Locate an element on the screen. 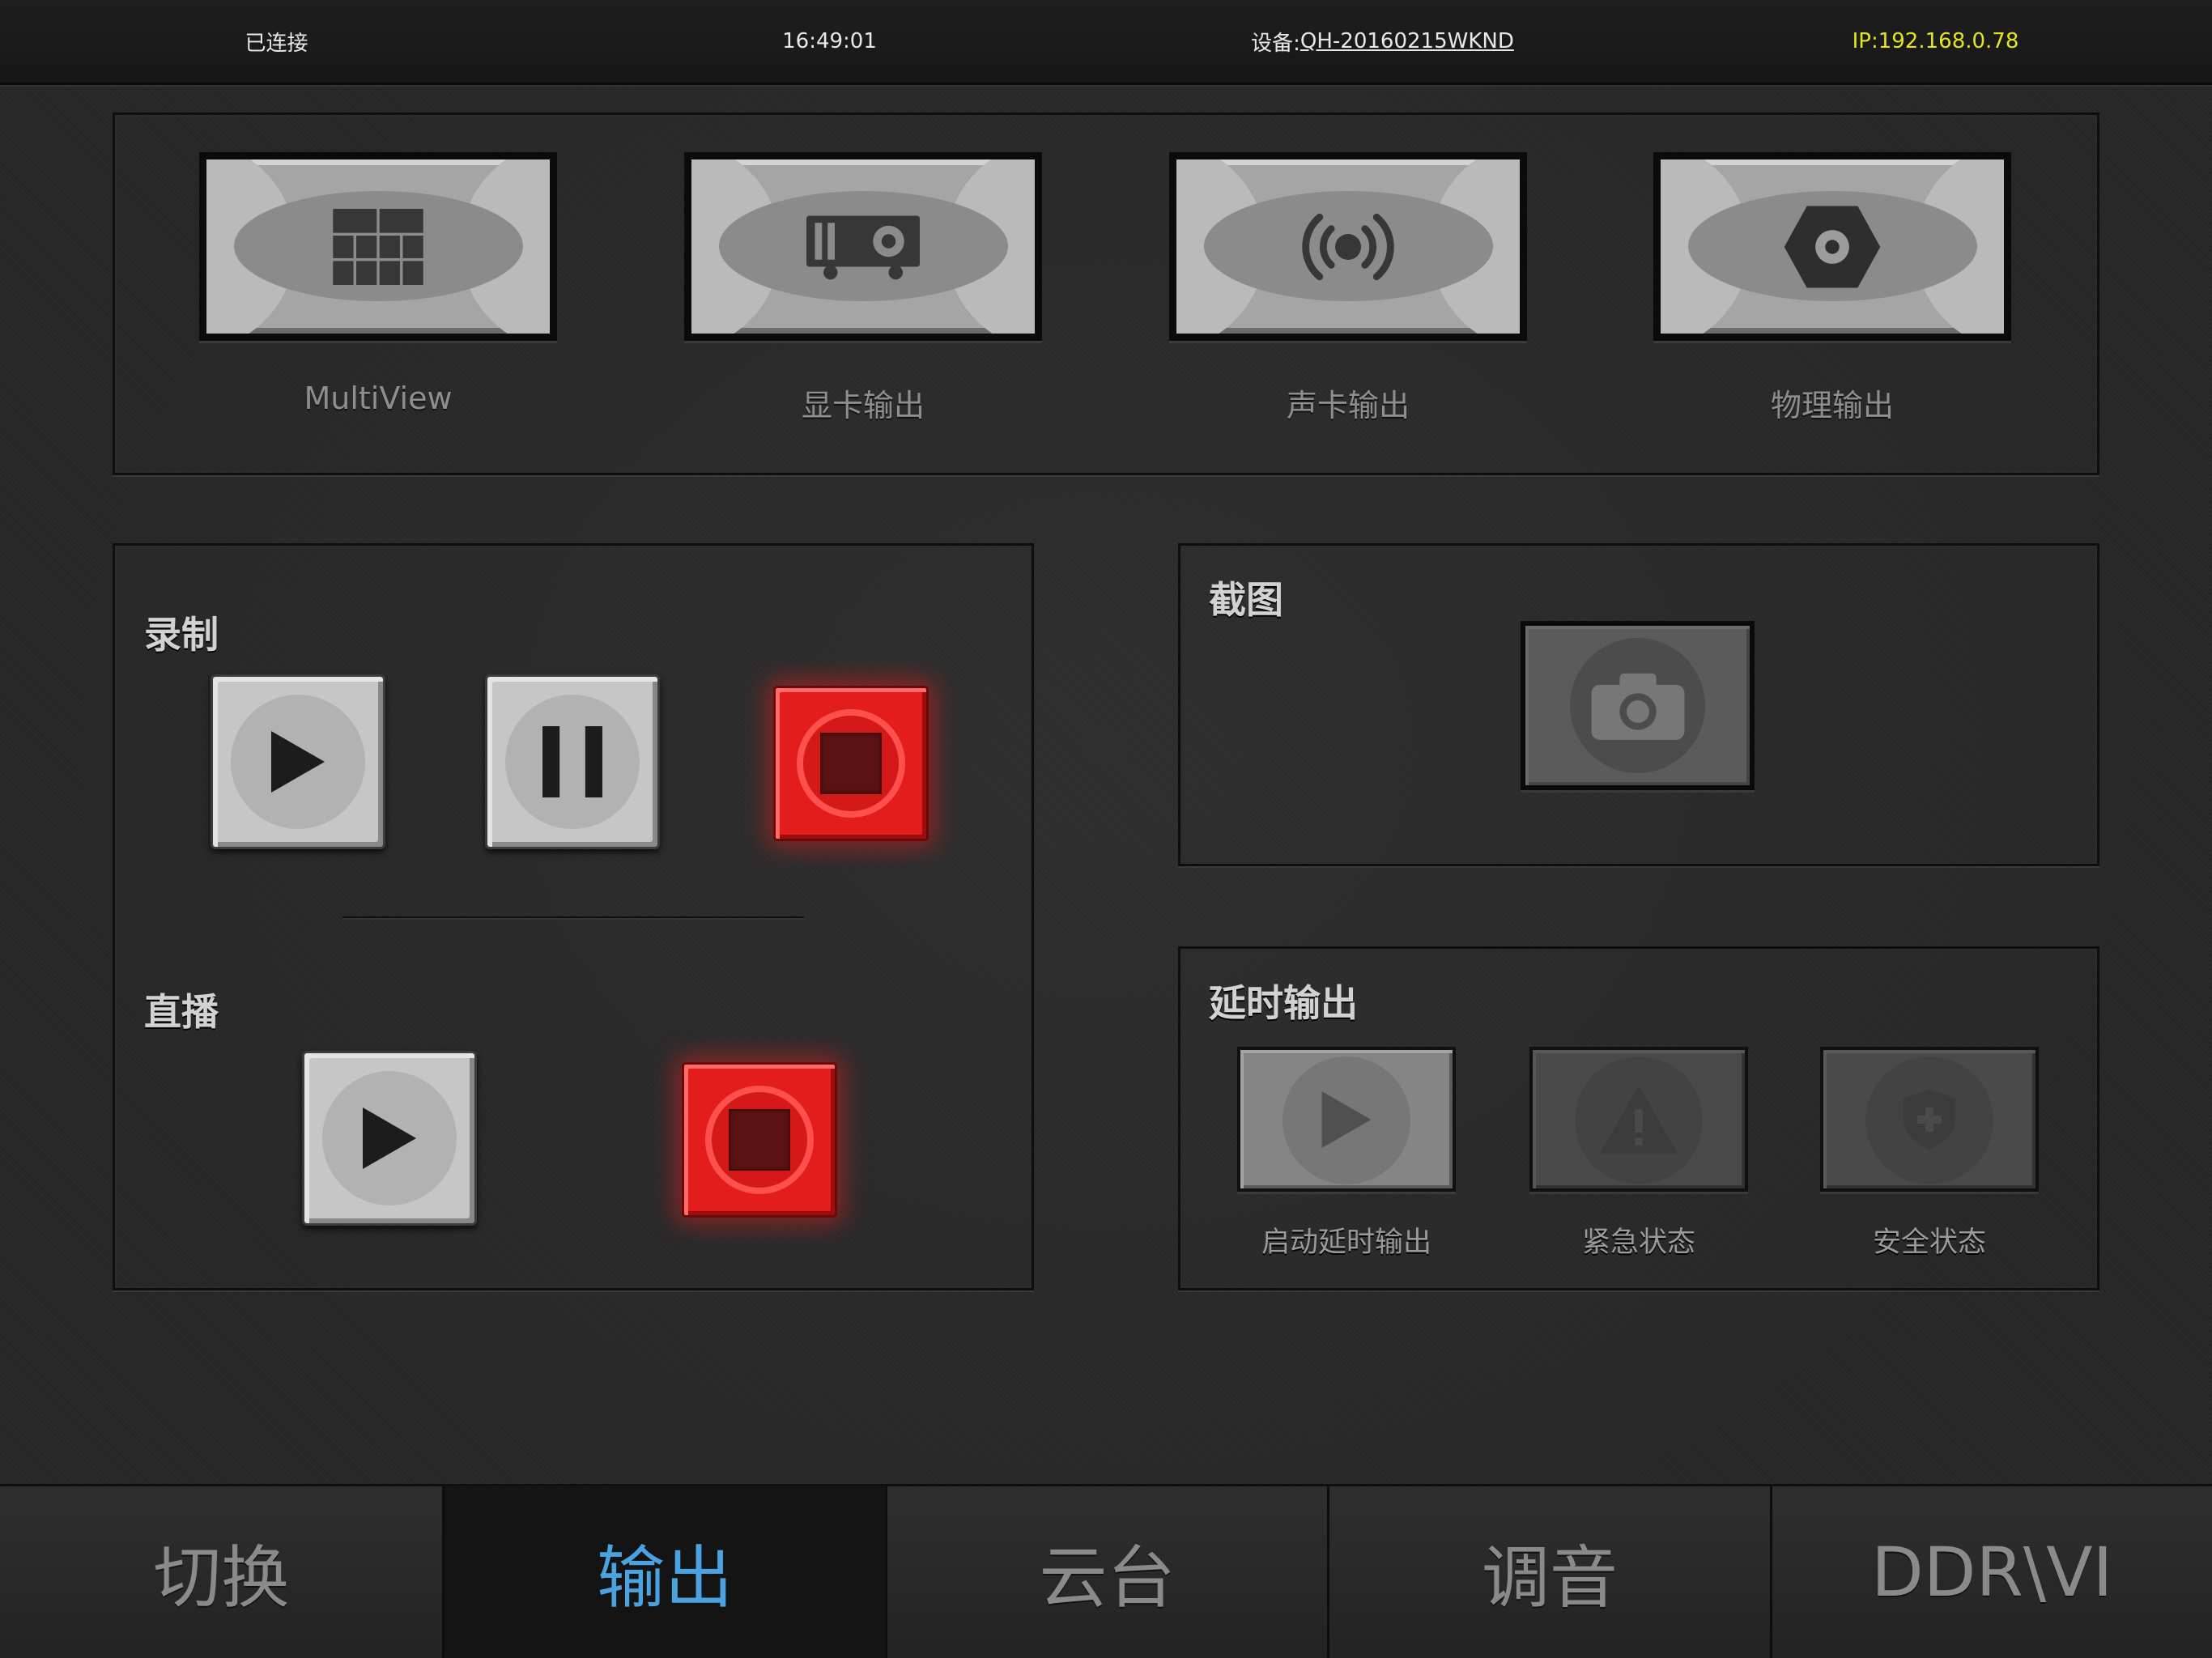 This screenshot has height=1658, width=2212. snapshot-title: 截图 is located at coordinates (1246, 600).